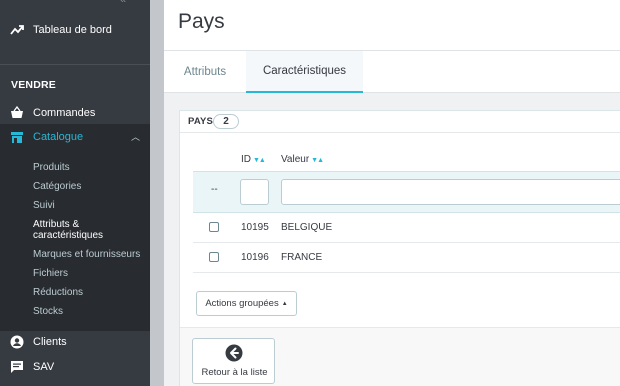 This screenshot has width=620, height=386. Describe the element at coordinates (64, 113) in the screenshot. I see `sidebar-item-label: Commandes` at that location.